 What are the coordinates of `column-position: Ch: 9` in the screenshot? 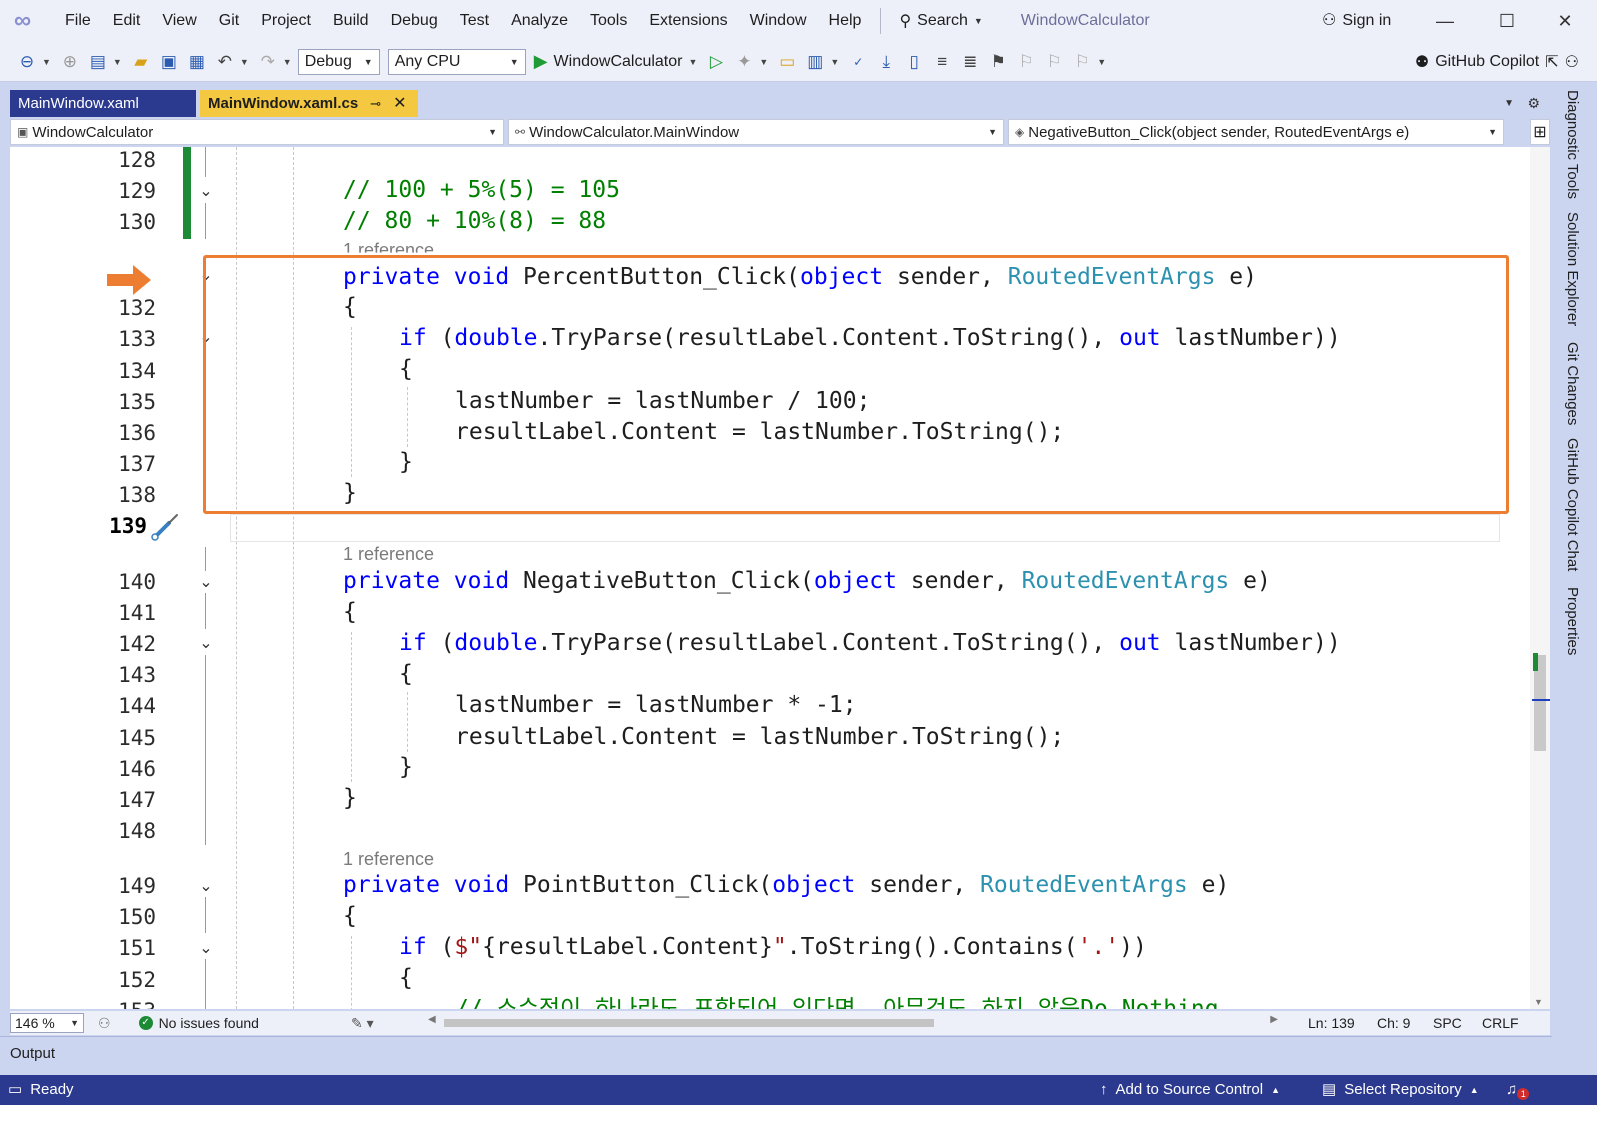 It's located at (1393, 1023).